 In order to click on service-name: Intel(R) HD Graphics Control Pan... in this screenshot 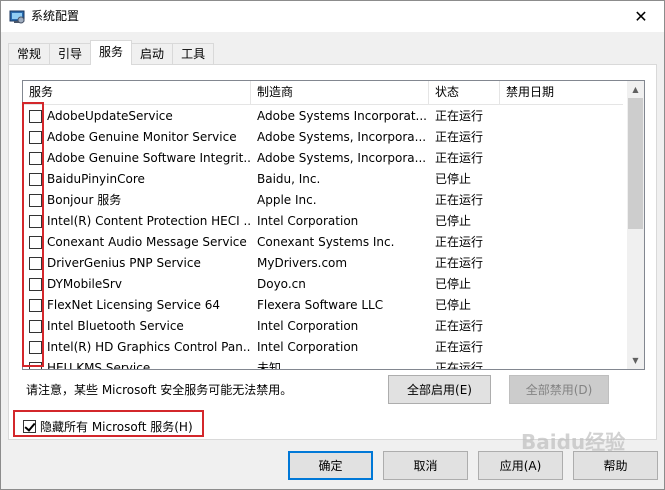, I will do `click(149, 347)`.